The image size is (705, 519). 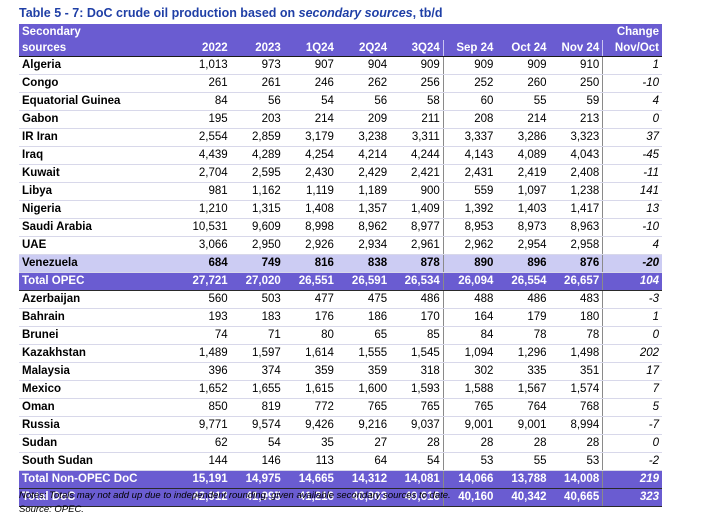 What do you see at coordinates (340, 407) in the screenshot?
I see `table-row: Oman 850 819 772 765 765 765 764 768 5` at bounding box center [340, 407].